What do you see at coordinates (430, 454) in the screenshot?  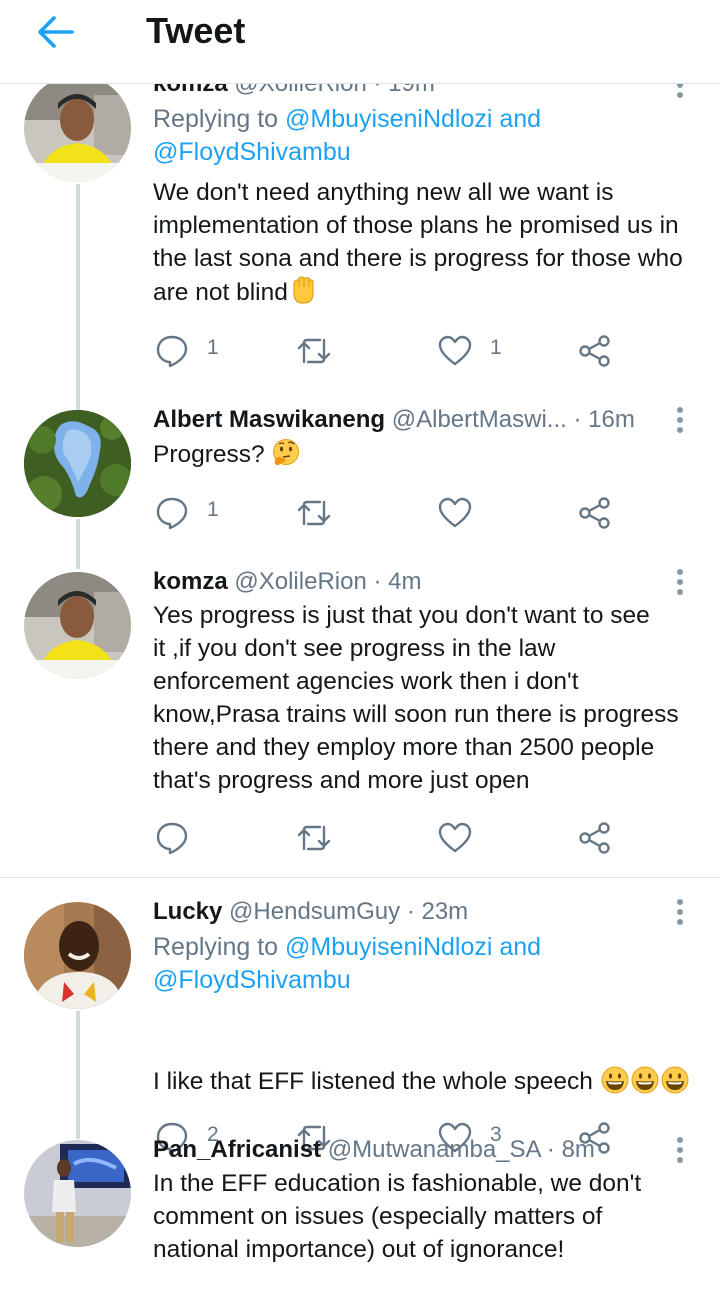 I see `tweet-text: Progress?` at bounding box center [430, 454].